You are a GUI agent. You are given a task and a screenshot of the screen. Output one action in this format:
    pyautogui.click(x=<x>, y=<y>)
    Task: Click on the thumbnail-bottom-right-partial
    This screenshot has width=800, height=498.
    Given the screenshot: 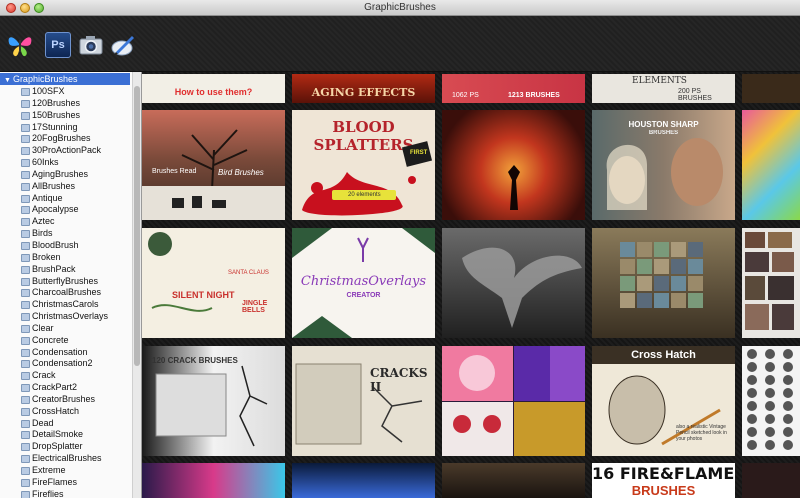 What is the action you would take?
    pyautogui.click(x=771, y=480)
    